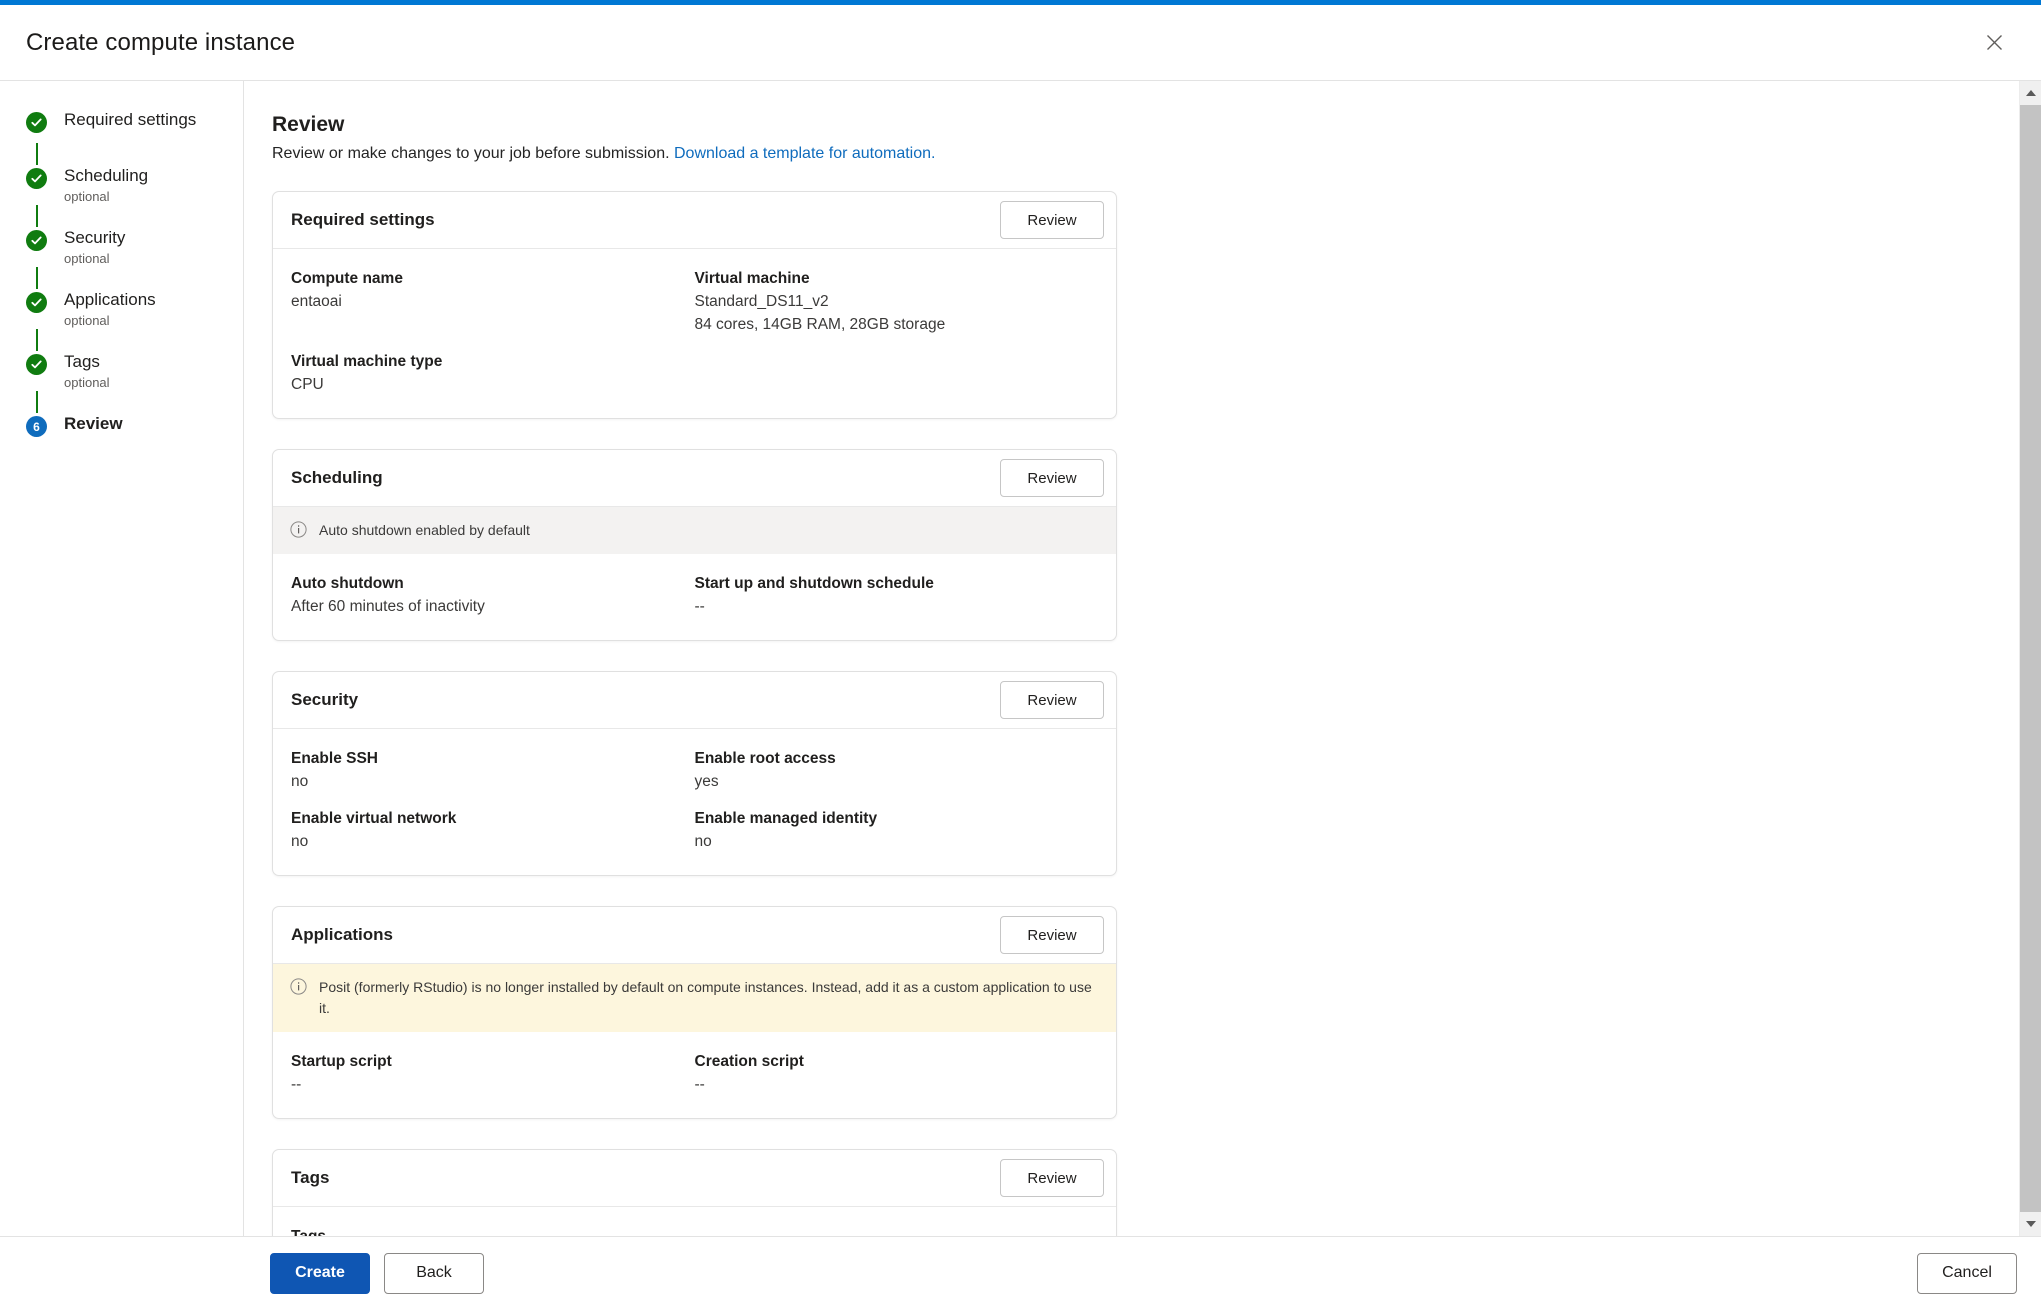 The image size is (2041, 1309). What do you see at coordinates (706, 781) in the screenshot?
I see `field-value: yes` at bounding box center [706, 781].